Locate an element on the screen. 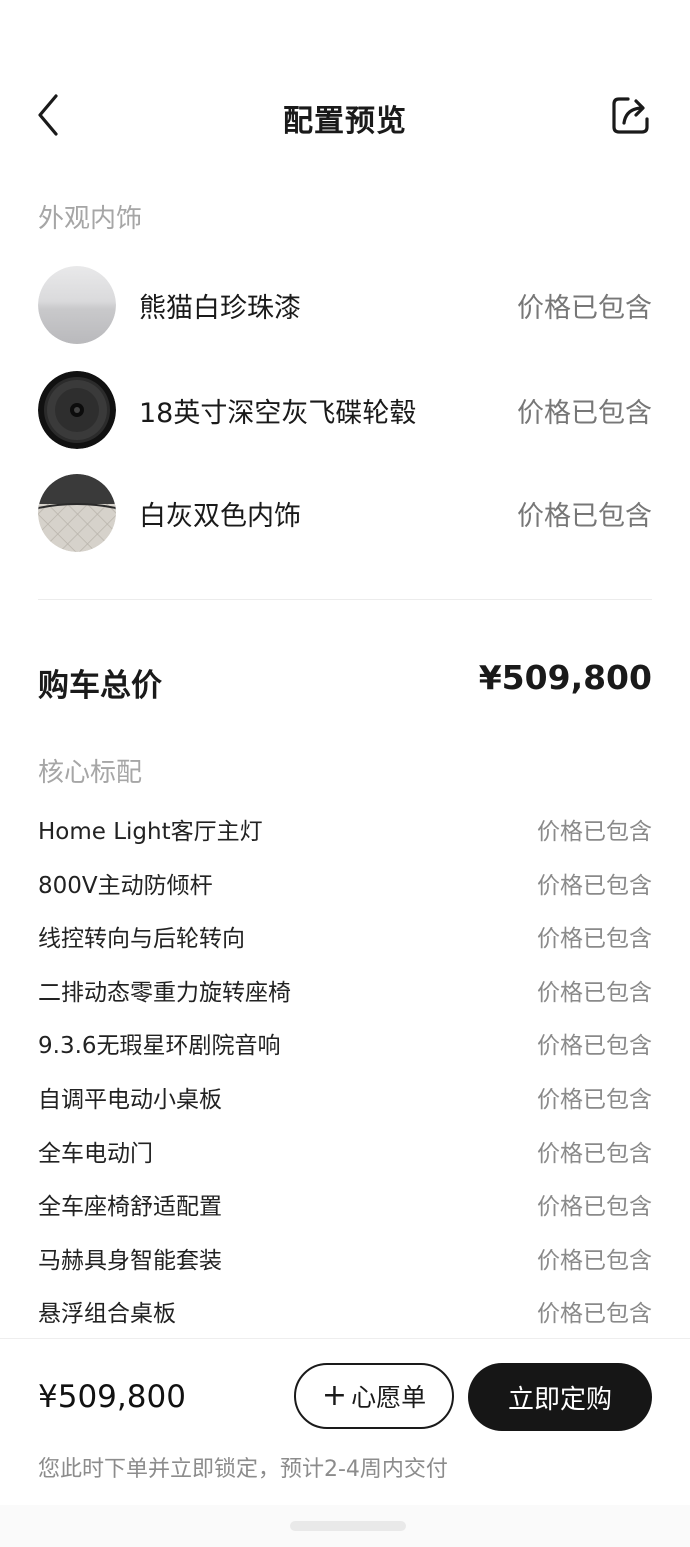  feature-row: 悬浮组合桌板 价格已包含 is located at coordinates (345, 1317).